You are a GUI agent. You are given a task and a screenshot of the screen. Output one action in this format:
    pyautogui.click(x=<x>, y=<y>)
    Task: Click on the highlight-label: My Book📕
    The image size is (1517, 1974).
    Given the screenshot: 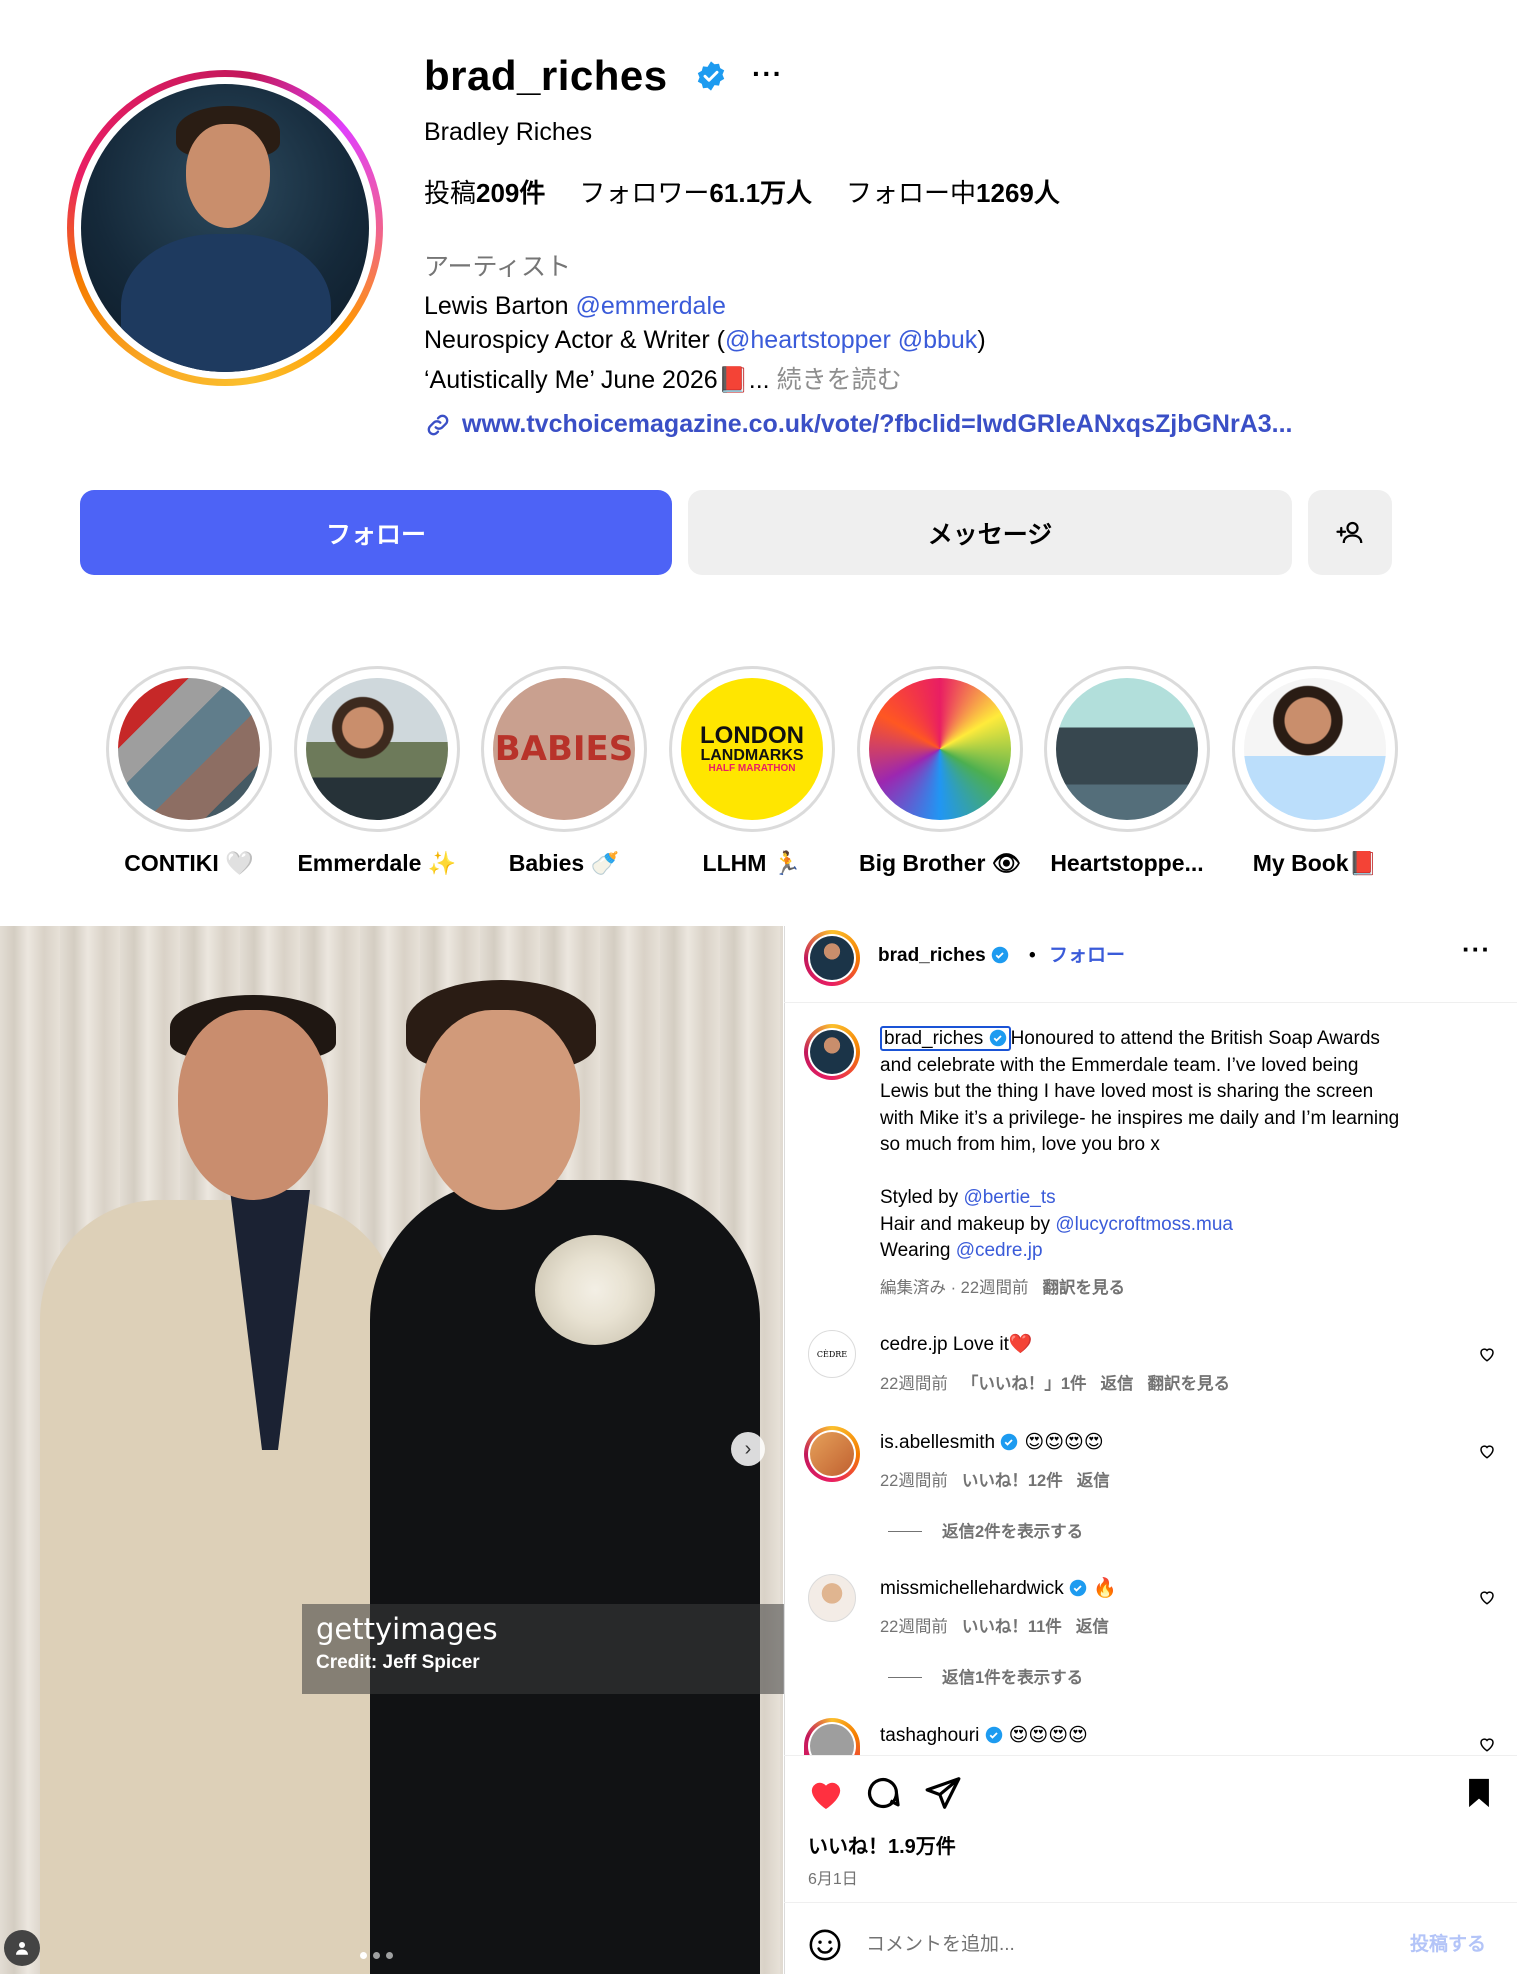 What is the action you would take?
    pyautogui.click(x=1315, y=863)
    